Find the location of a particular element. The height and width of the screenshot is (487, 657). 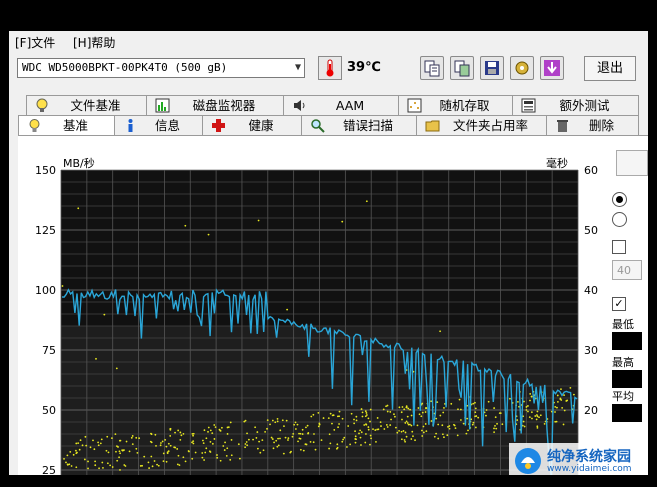

options-button is located at coordinates (522, 68).